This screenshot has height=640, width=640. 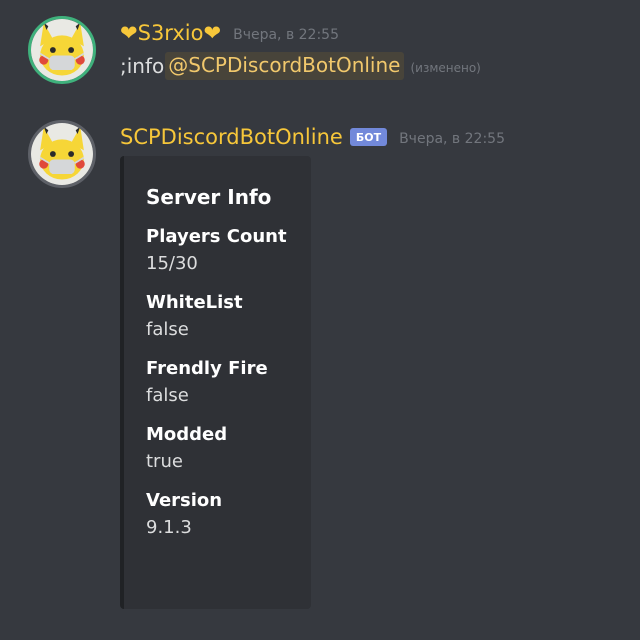 I want to click on embed-field-value: 9.1.3, so click(x=169, y=527).